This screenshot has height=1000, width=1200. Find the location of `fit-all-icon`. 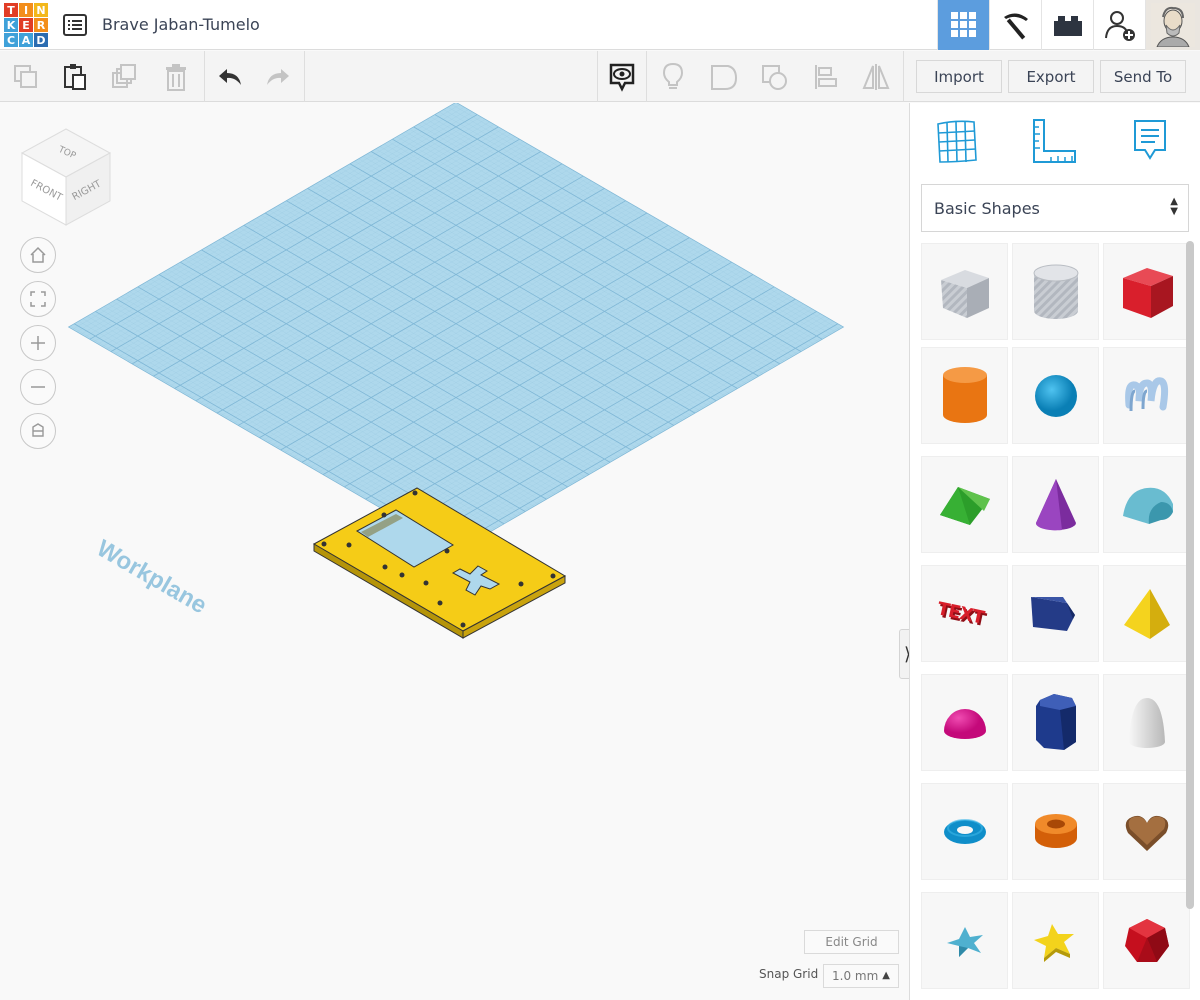

fit-all-icon is located at coordinates (38, 299).